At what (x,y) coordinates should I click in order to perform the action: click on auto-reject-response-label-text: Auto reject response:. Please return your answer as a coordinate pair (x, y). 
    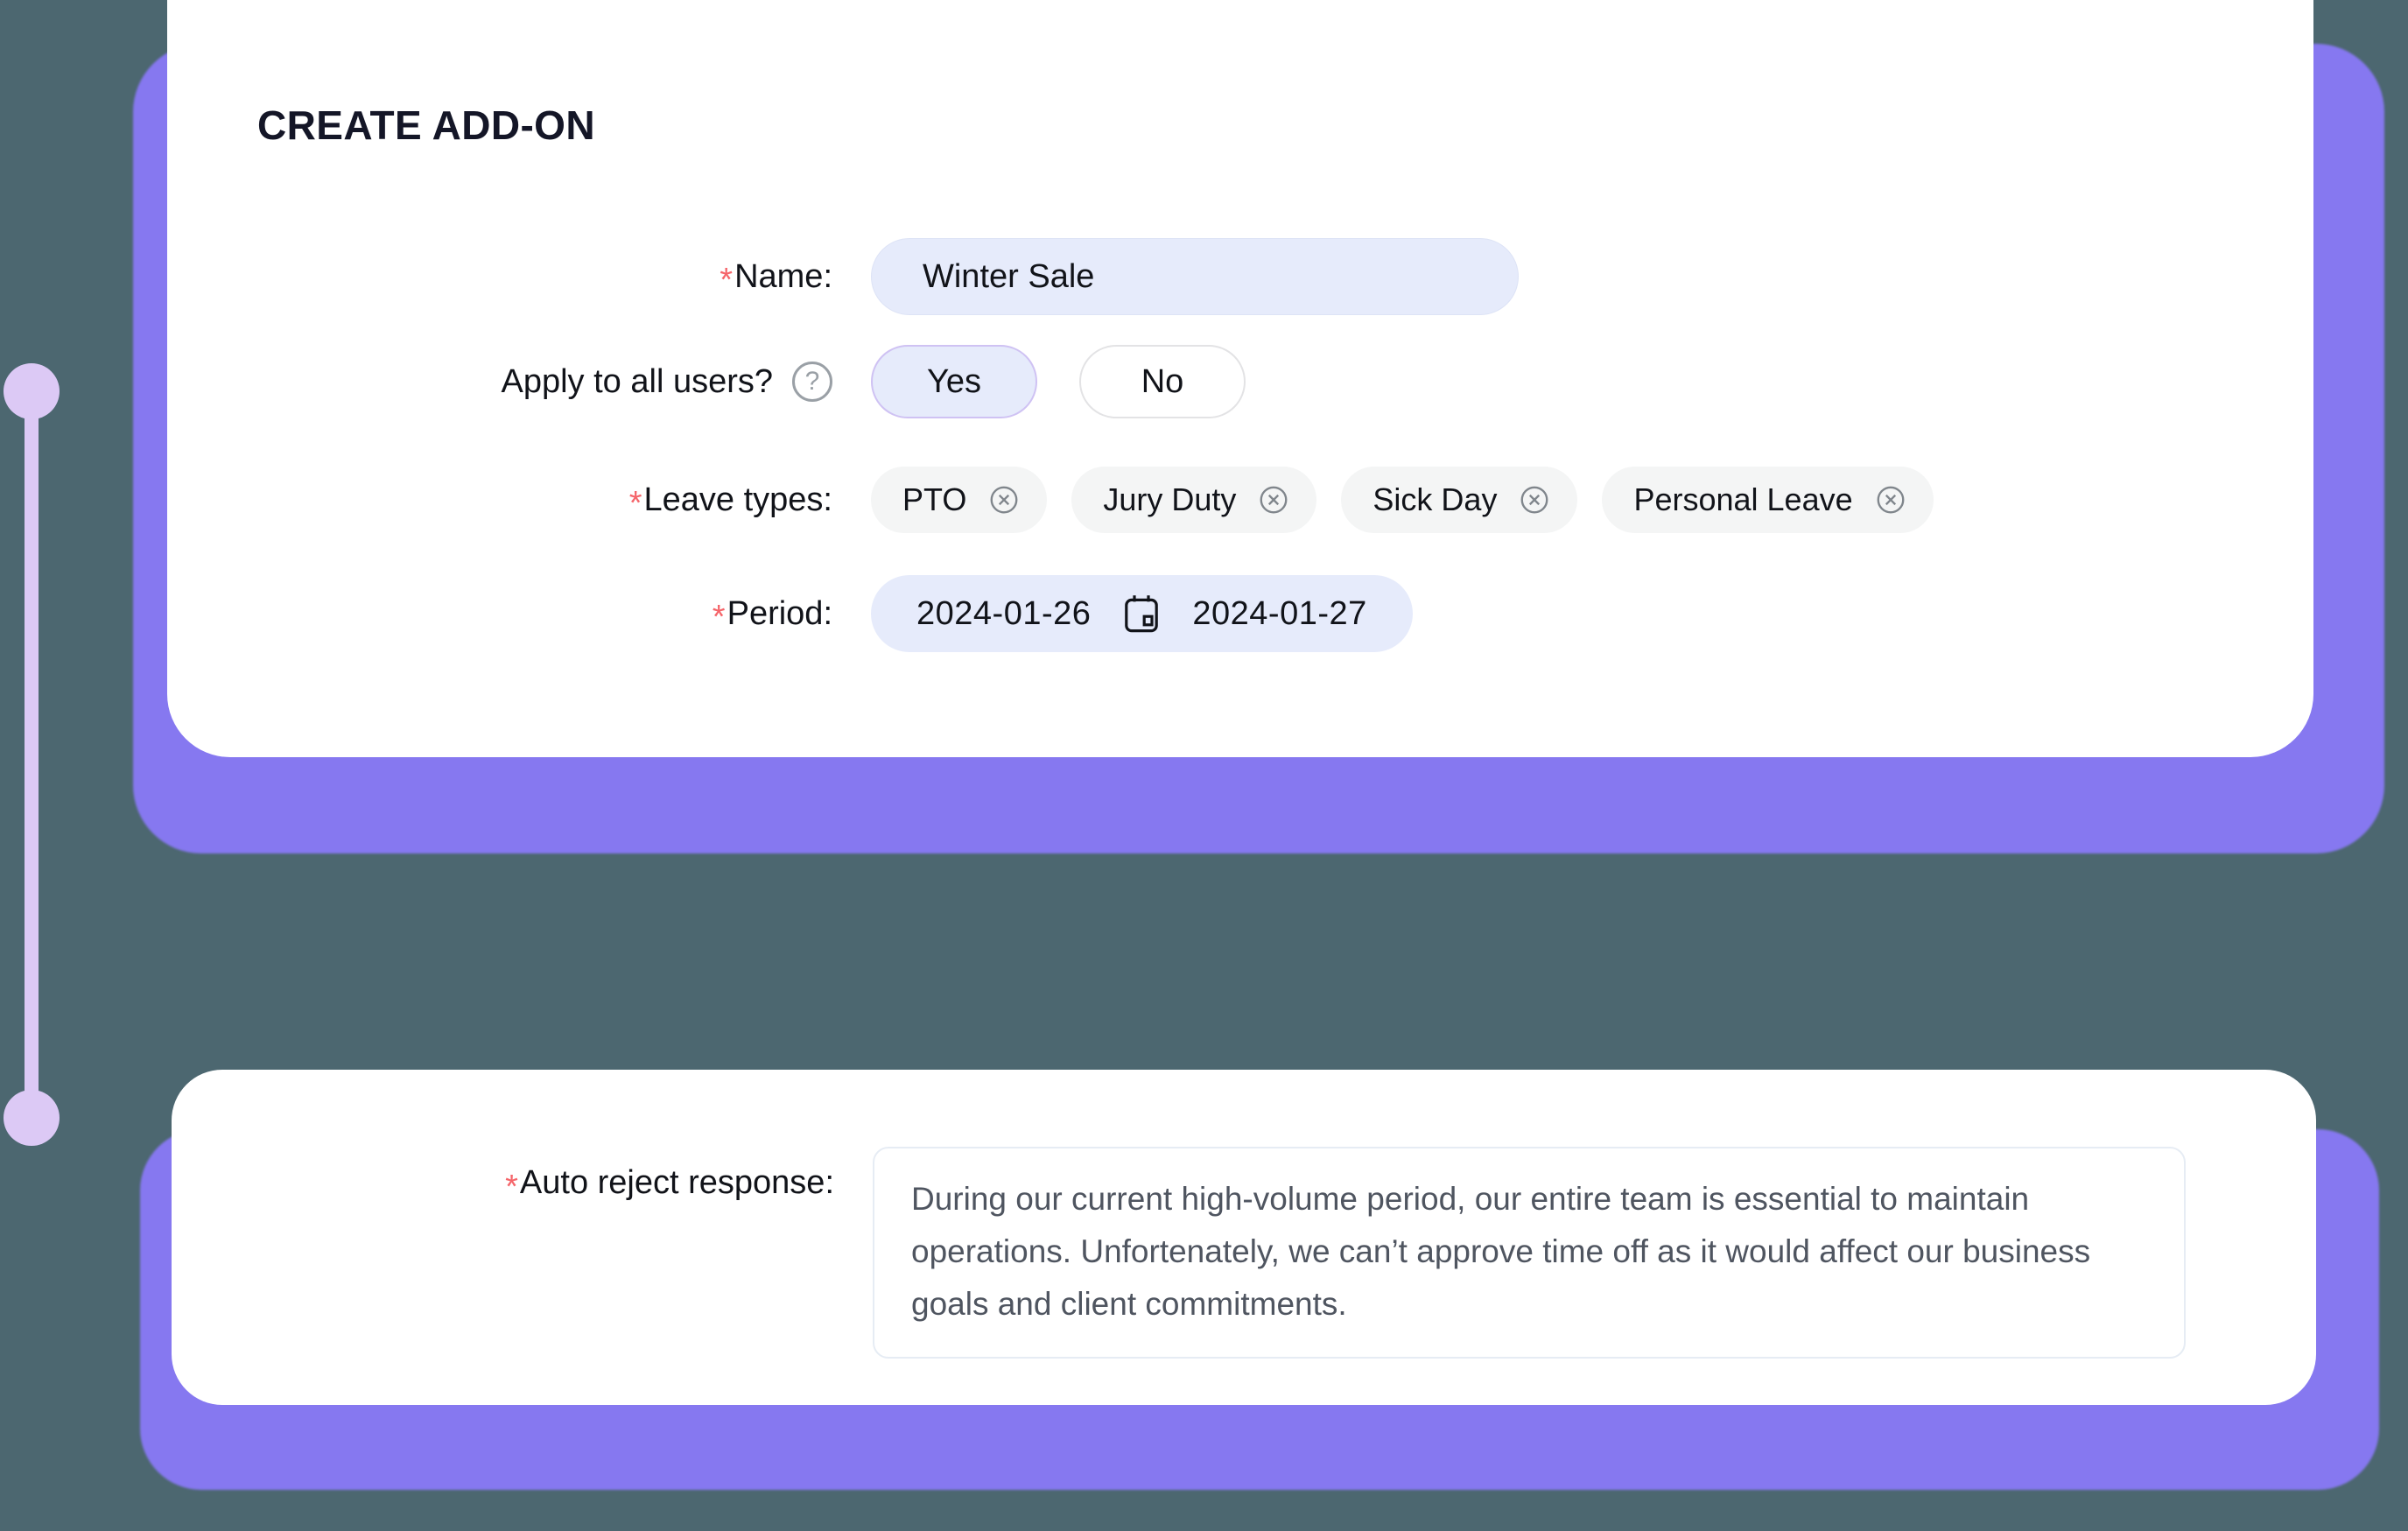
    Looking at the image, I should click on (677, 1182).